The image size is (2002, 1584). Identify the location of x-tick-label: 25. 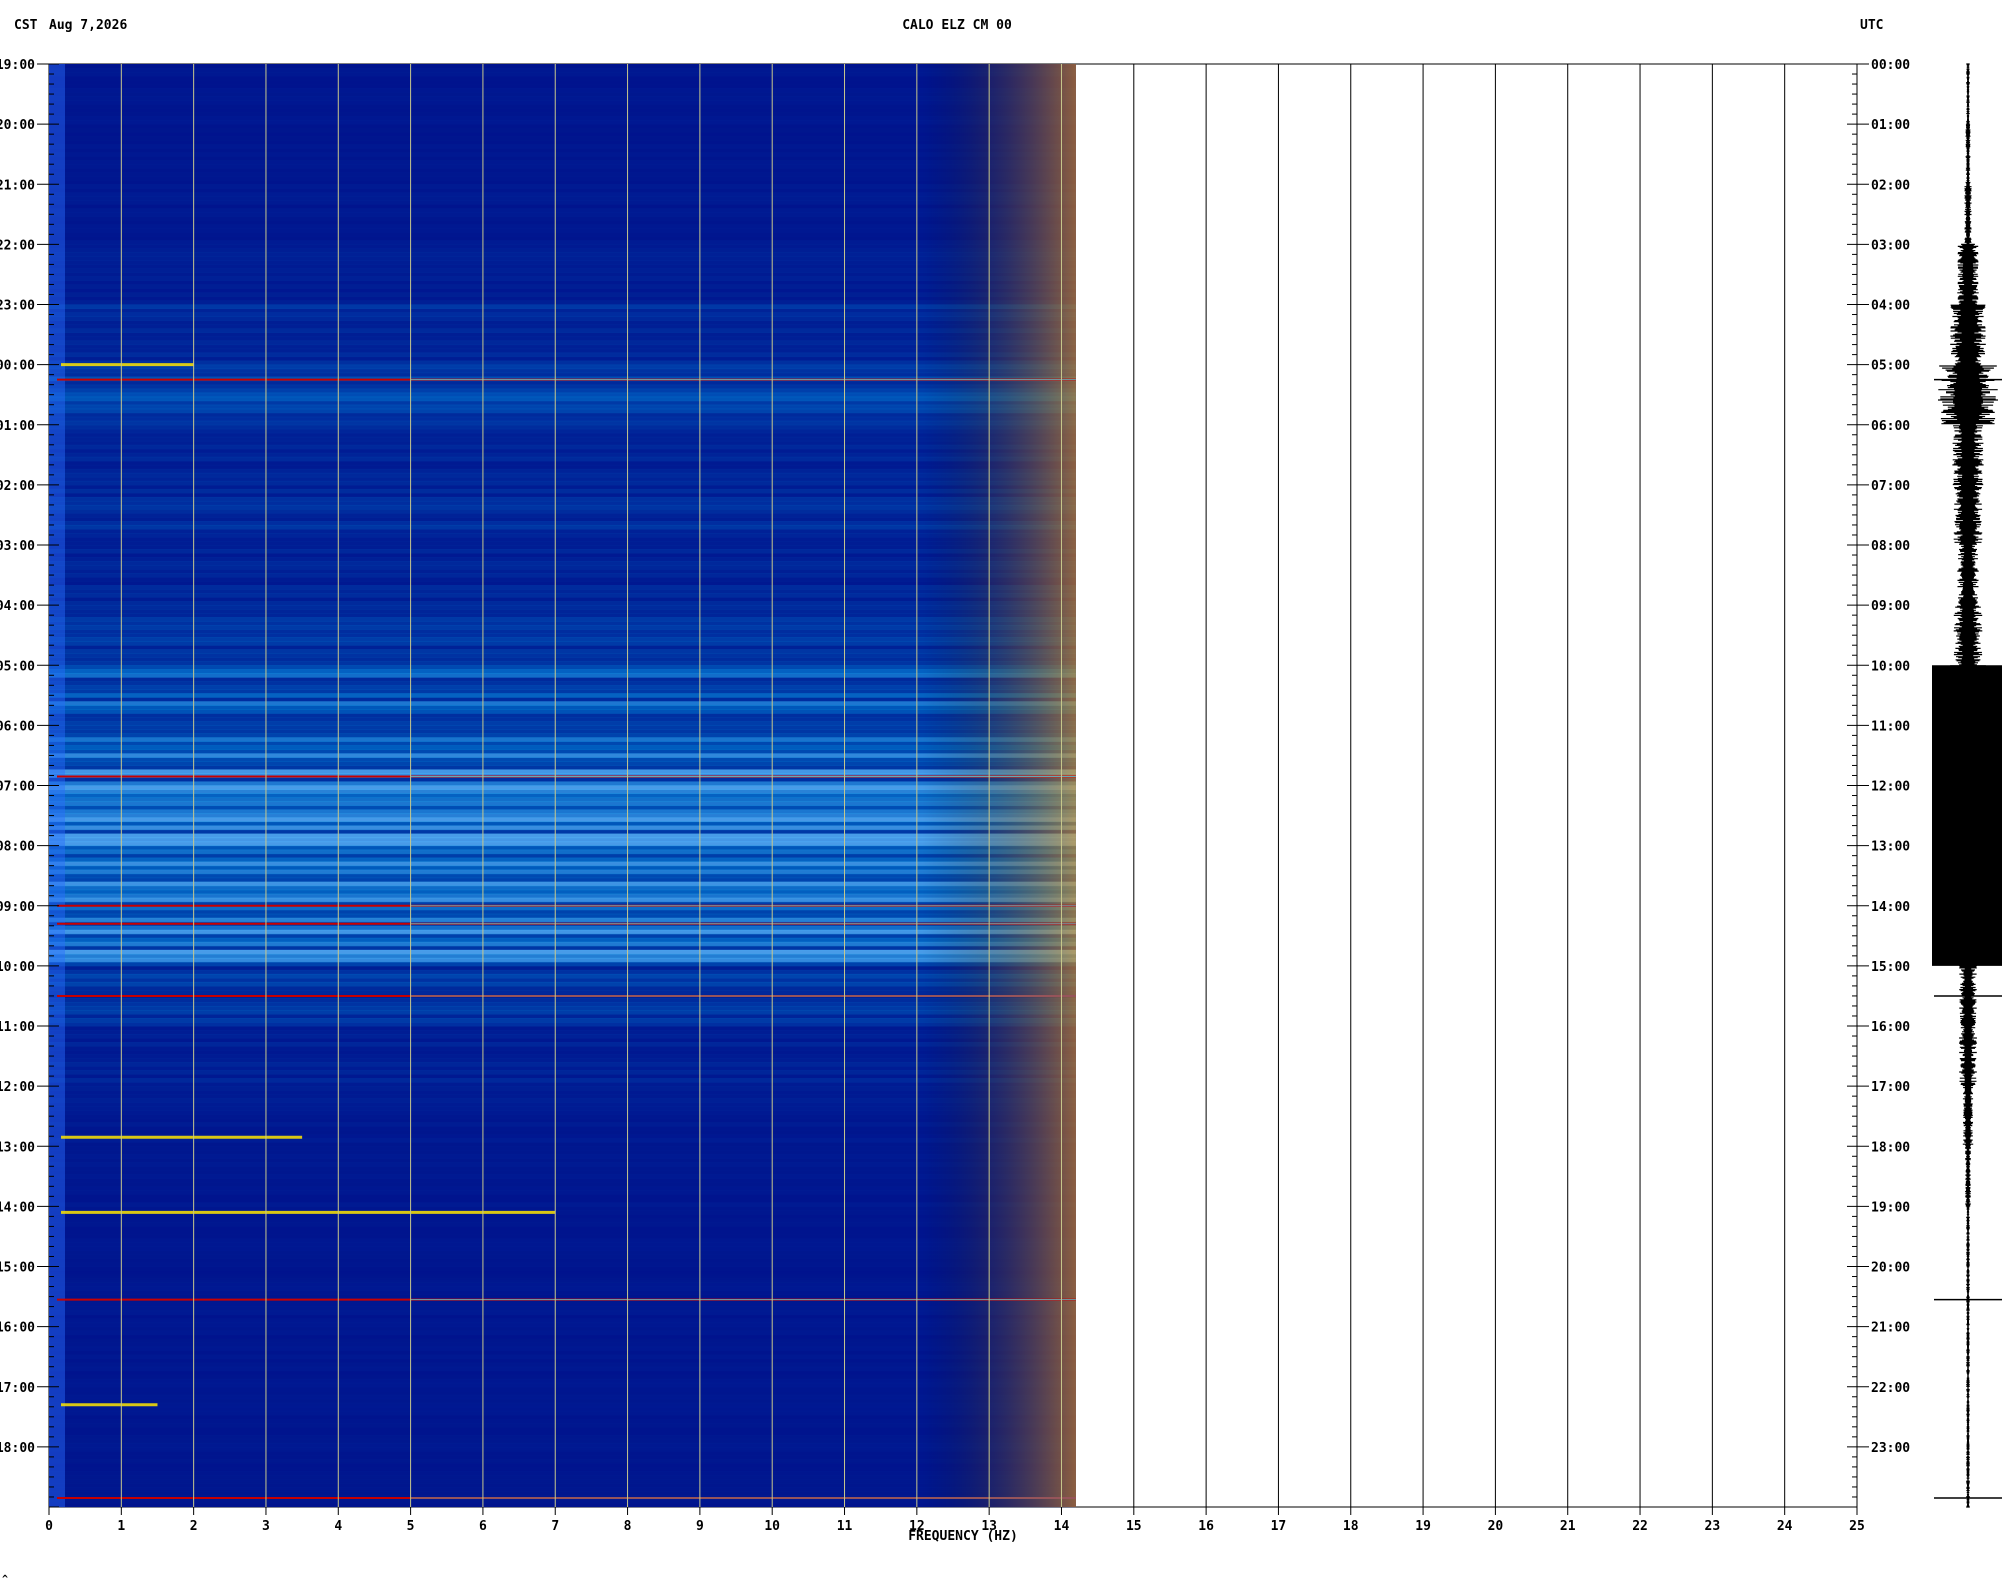
(1857, 1526).